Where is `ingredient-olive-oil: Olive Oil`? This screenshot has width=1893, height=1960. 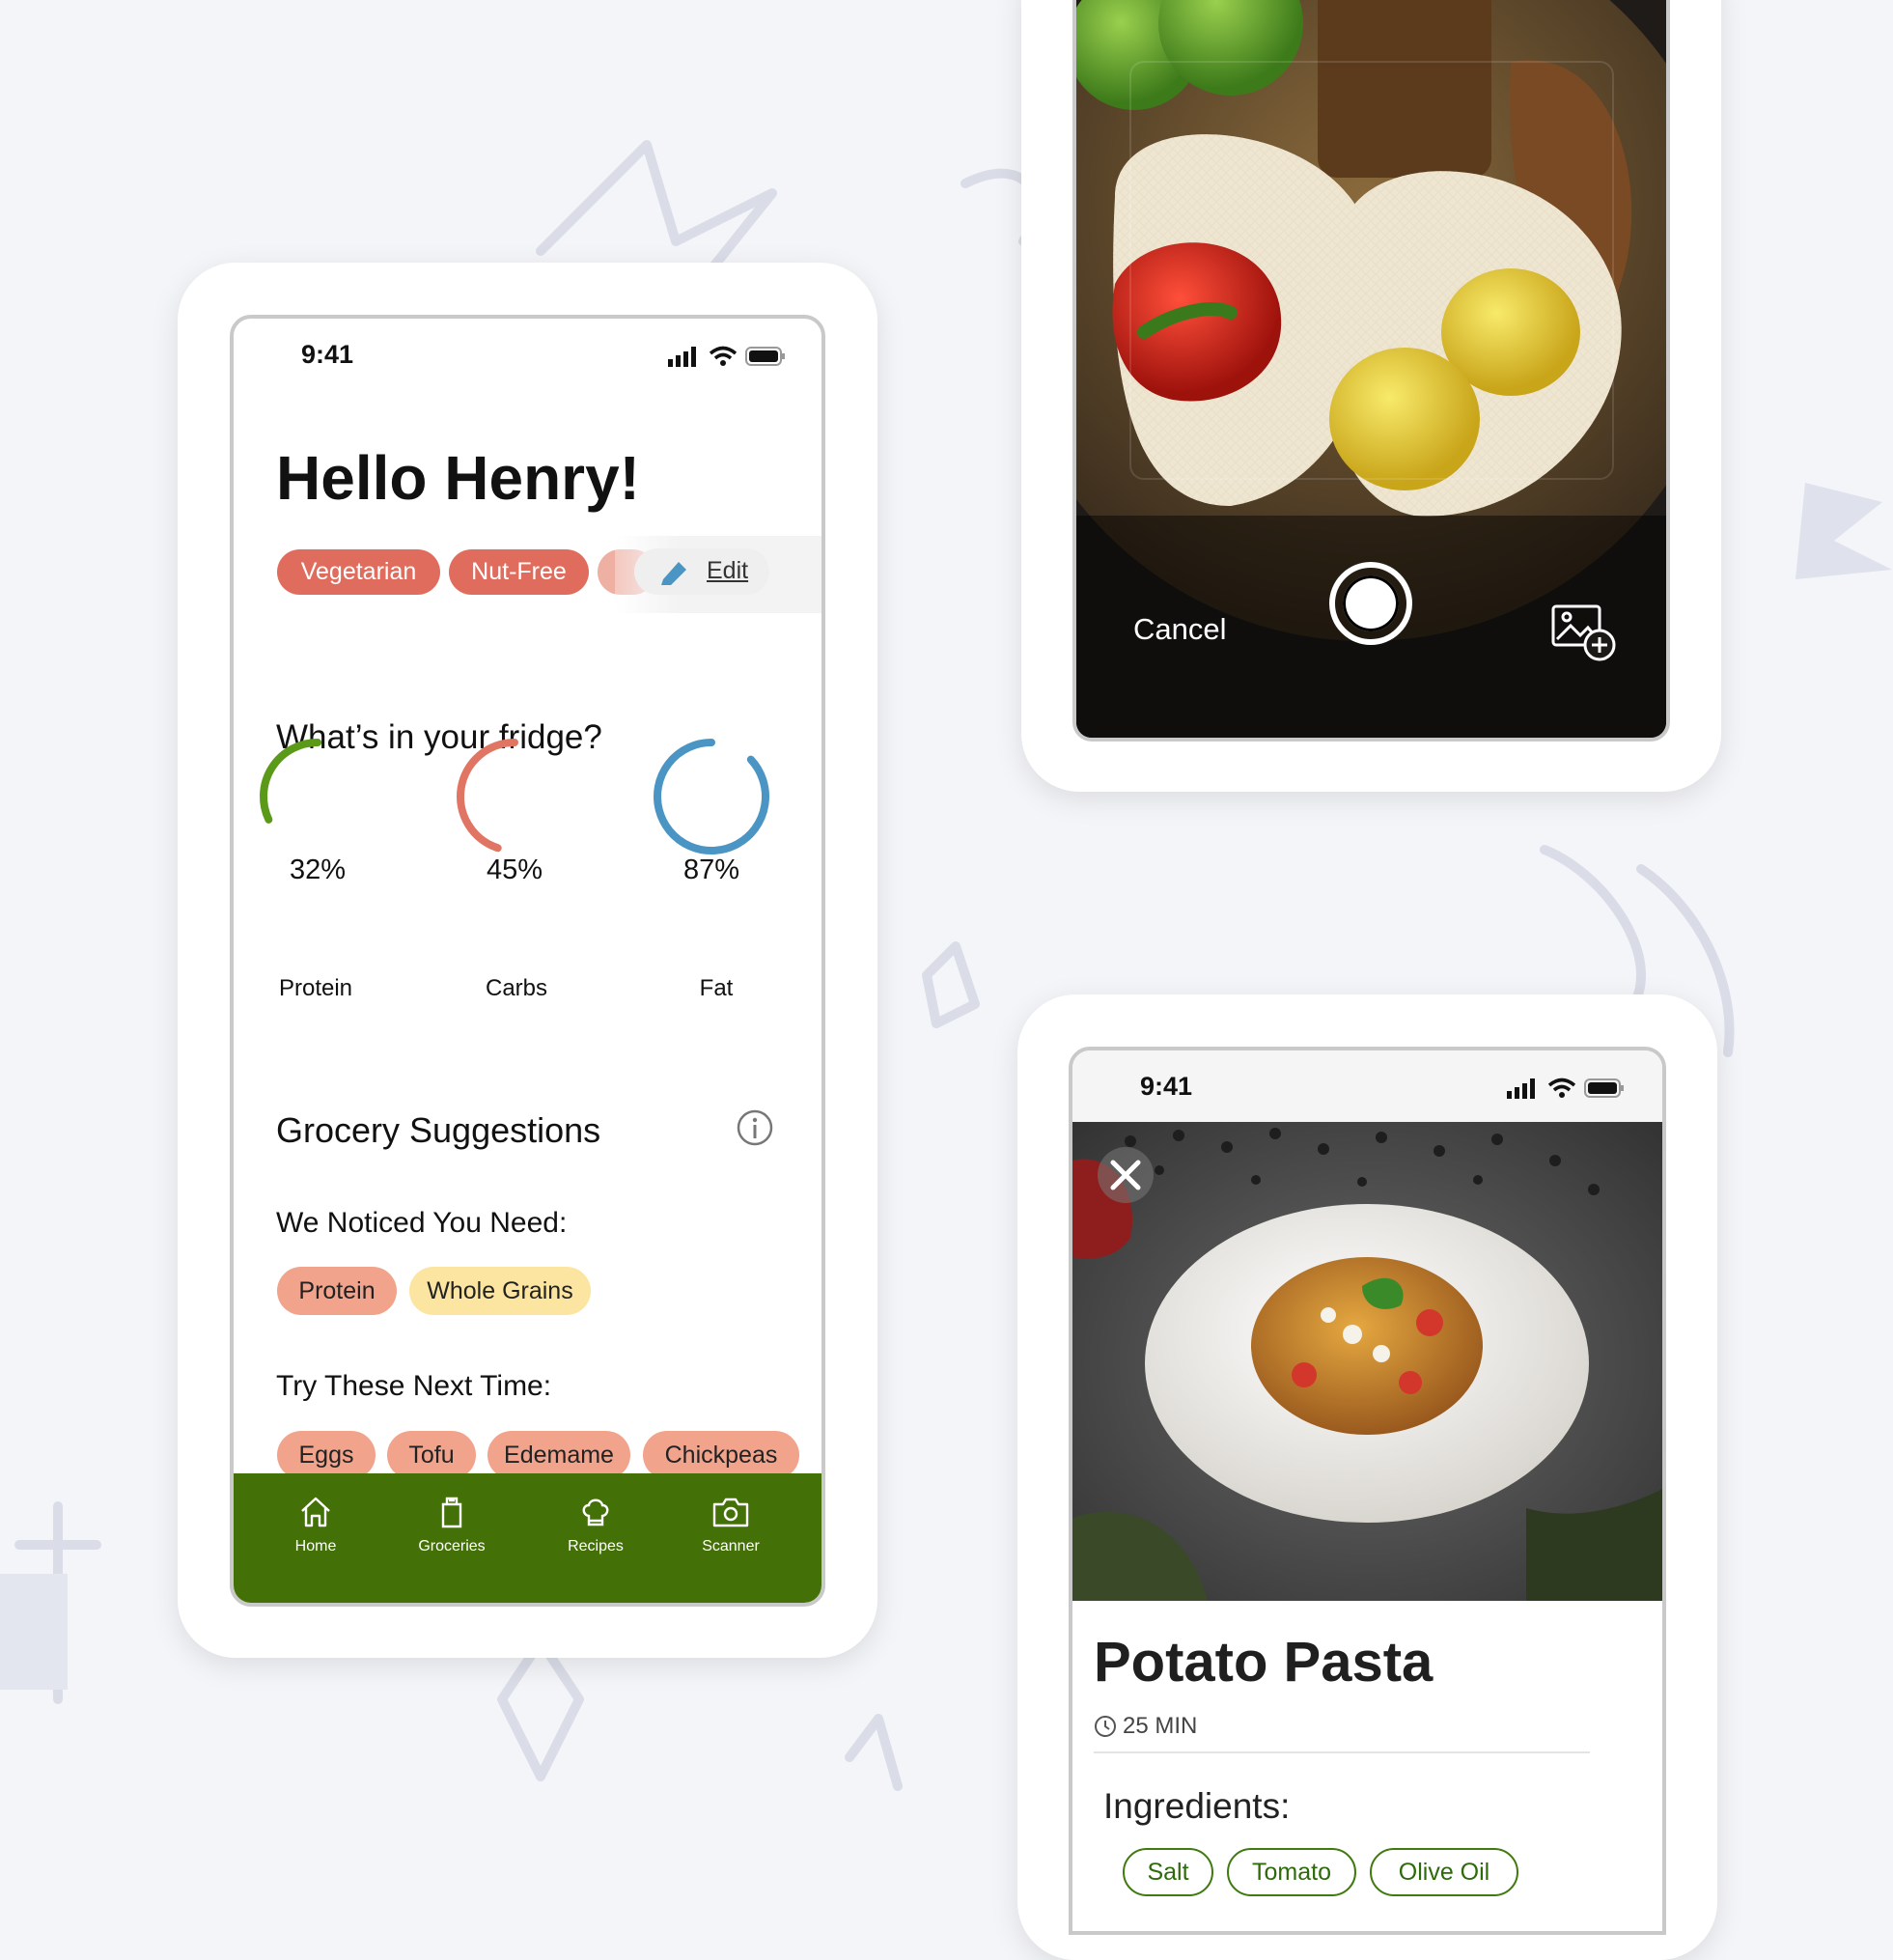
ingredient-olive-oil: Olive Oil is located at coordinates (1444, 1872).